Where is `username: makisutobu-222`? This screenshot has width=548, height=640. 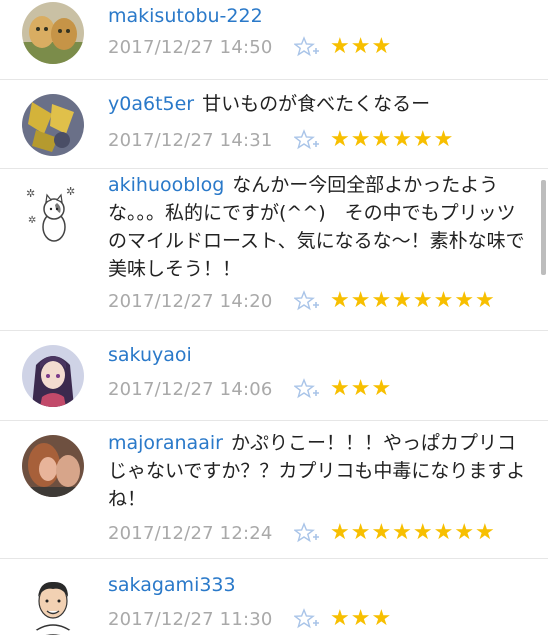 username: makisutobu-222 is located at coordinates (185, 16).